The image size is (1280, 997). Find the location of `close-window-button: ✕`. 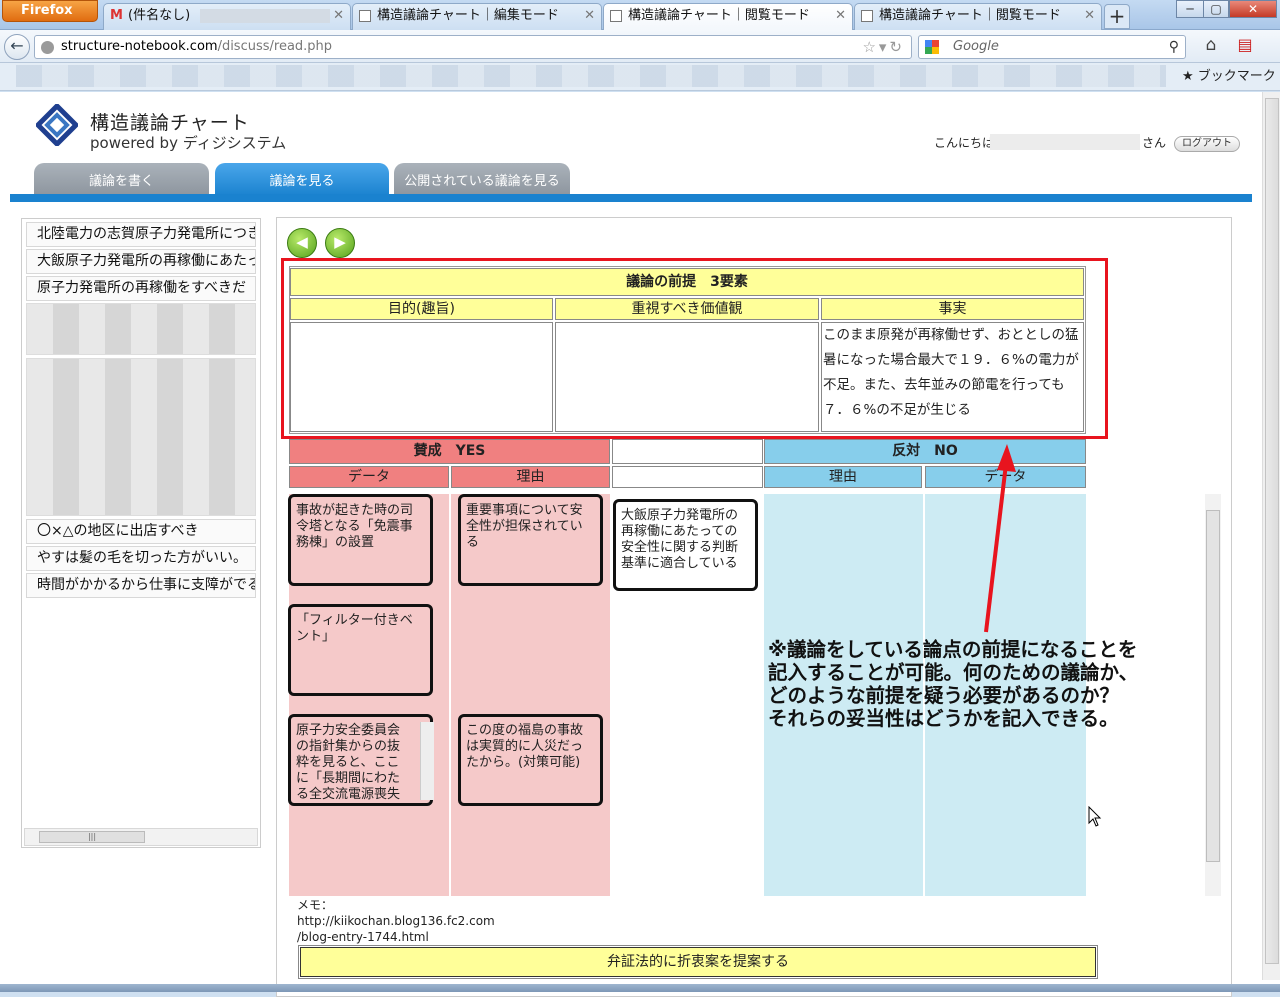

close-window-button: ✕ is located at coordinates (1253, 9).